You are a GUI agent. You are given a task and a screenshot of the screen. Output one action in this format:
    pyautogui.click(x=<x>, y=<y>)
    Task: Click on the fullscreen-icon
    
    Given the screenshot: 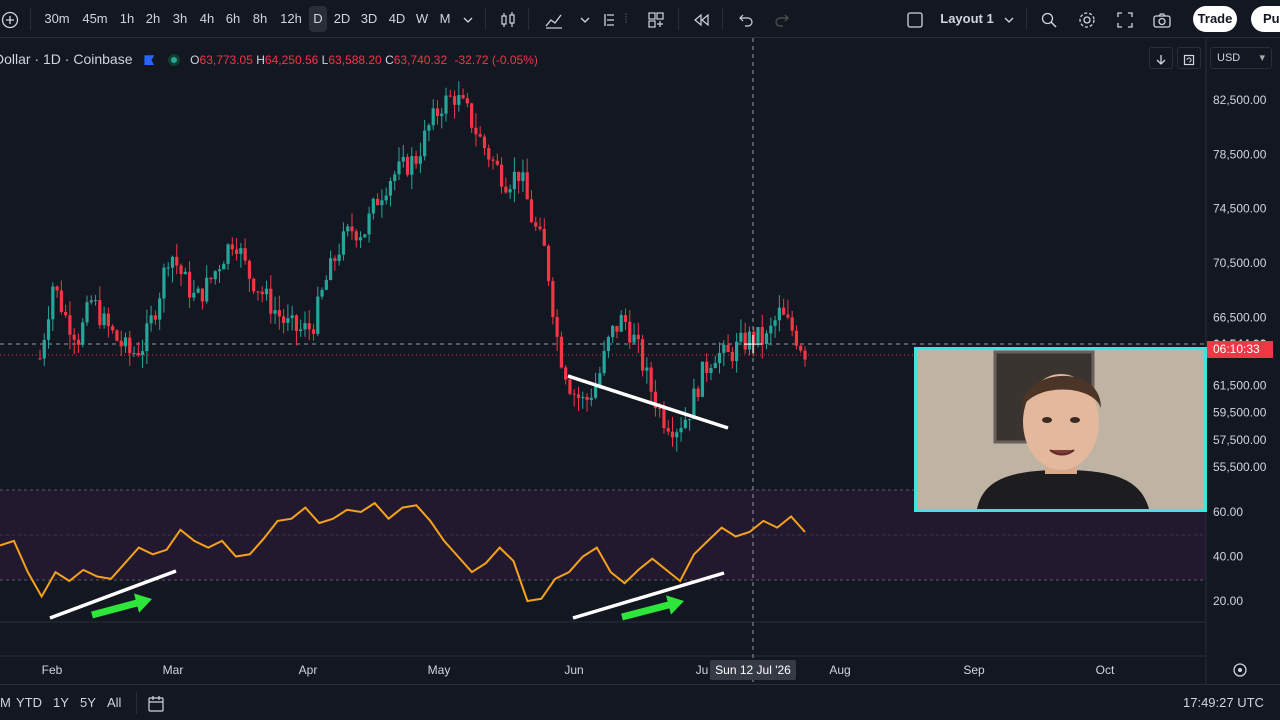 What is the action you would take?
    pyautogui.click(x=1125, y=19)
    